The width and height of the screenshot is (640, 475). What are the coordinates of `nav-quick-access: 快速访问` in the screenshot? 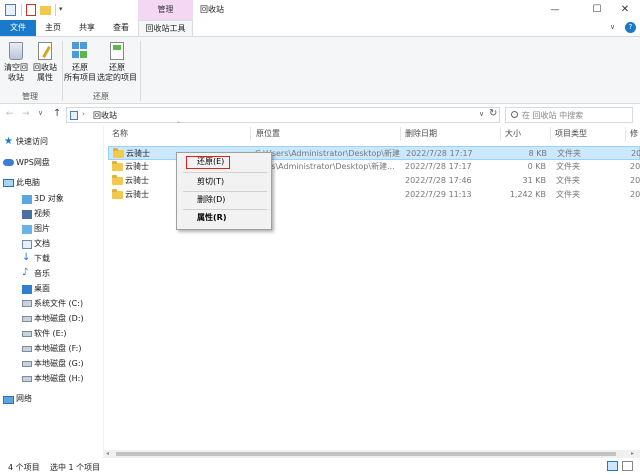 It's located at (32, 142).